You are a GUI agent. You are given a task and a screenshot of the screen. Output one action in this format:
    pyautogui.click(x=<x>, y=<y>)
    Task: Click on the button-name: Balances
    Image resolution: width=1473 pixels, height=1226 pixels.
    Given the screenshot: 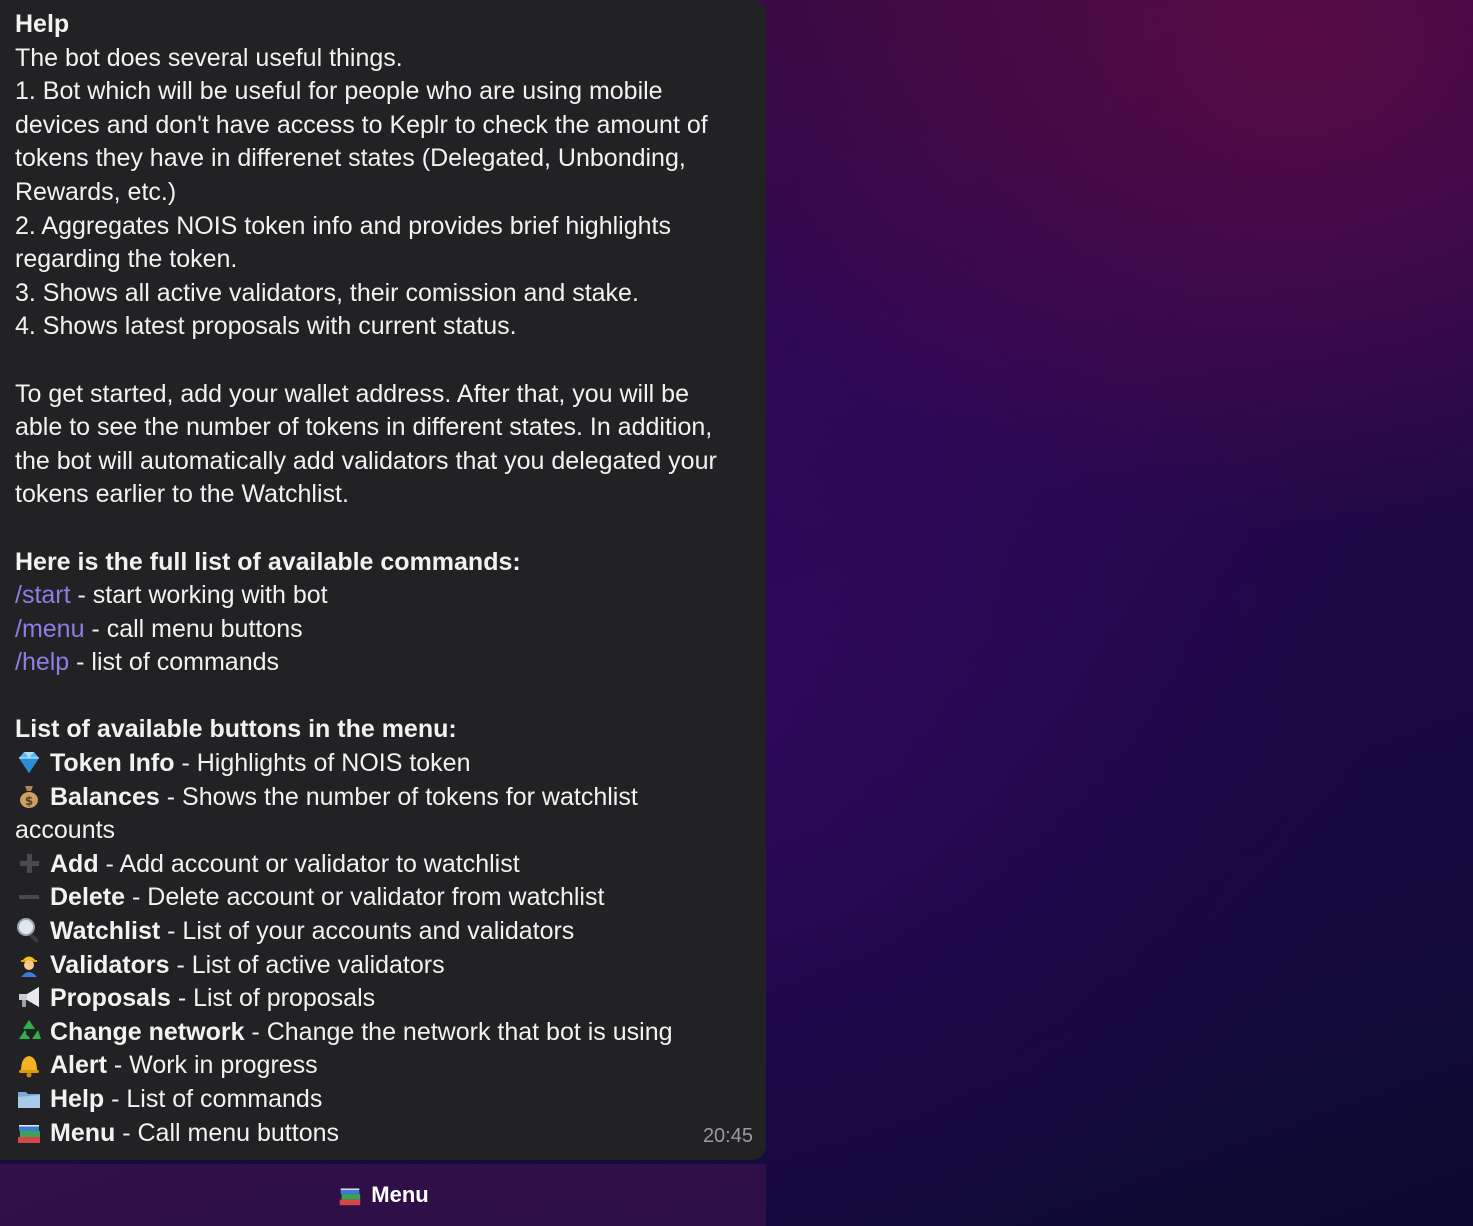 What is the action you would take?
    pyautogui.click(x=105, y=796)
    